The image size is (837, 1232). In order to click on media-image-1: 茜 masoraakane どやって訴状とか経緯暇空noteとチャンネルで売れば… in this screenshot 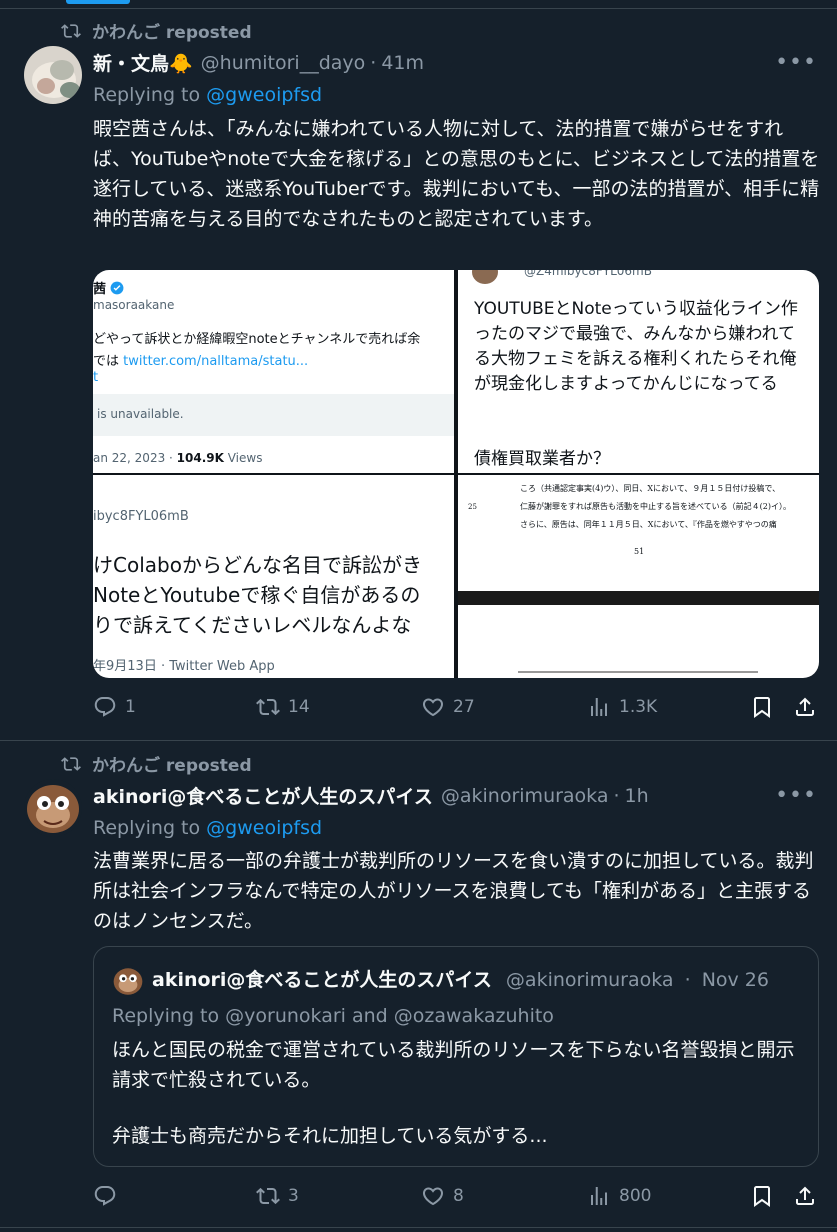, I will do `click(273, 371)`.